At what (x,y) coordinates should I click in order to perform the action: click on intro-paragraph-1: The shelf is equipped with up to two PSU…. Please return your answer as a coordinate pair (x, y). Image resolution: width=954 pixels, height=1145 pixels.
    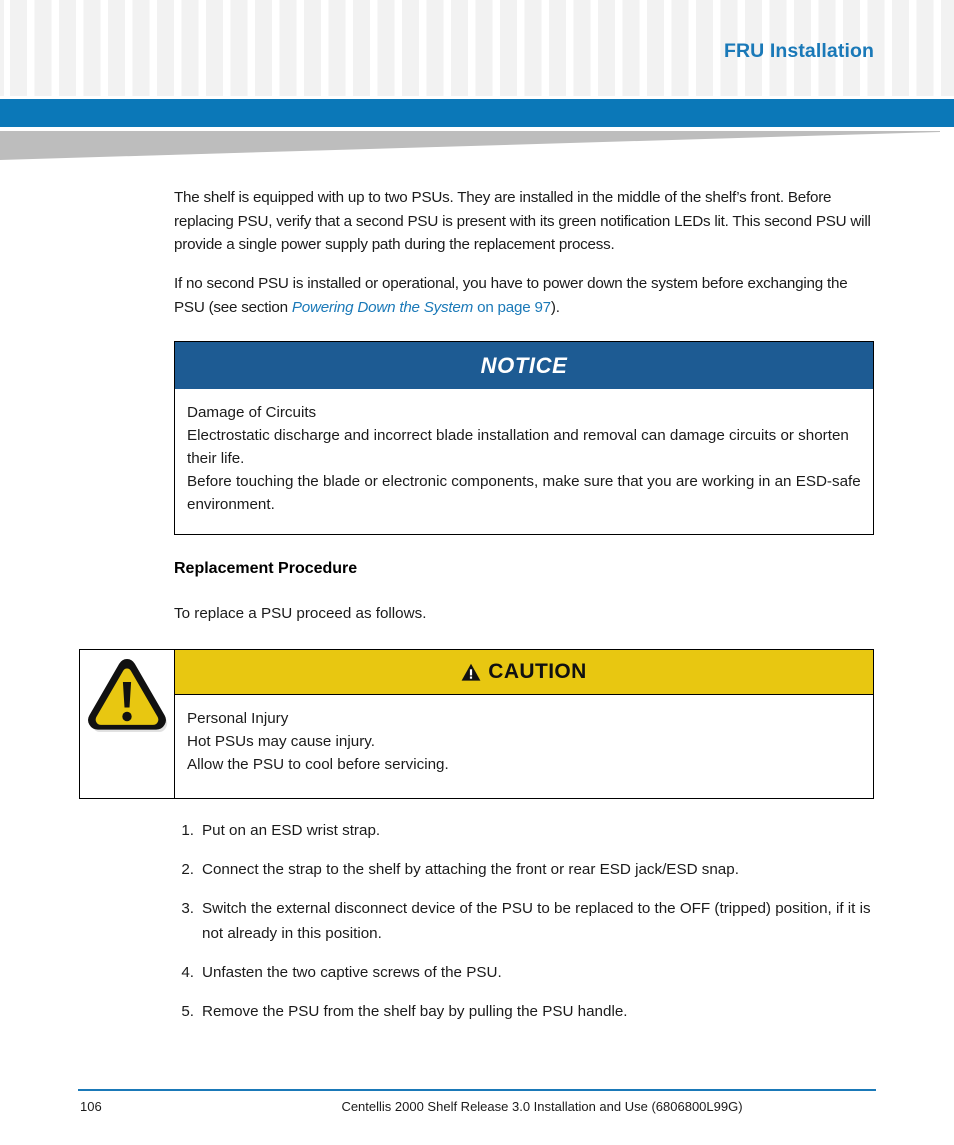
    Looking at the image, I should click on (522, 221).